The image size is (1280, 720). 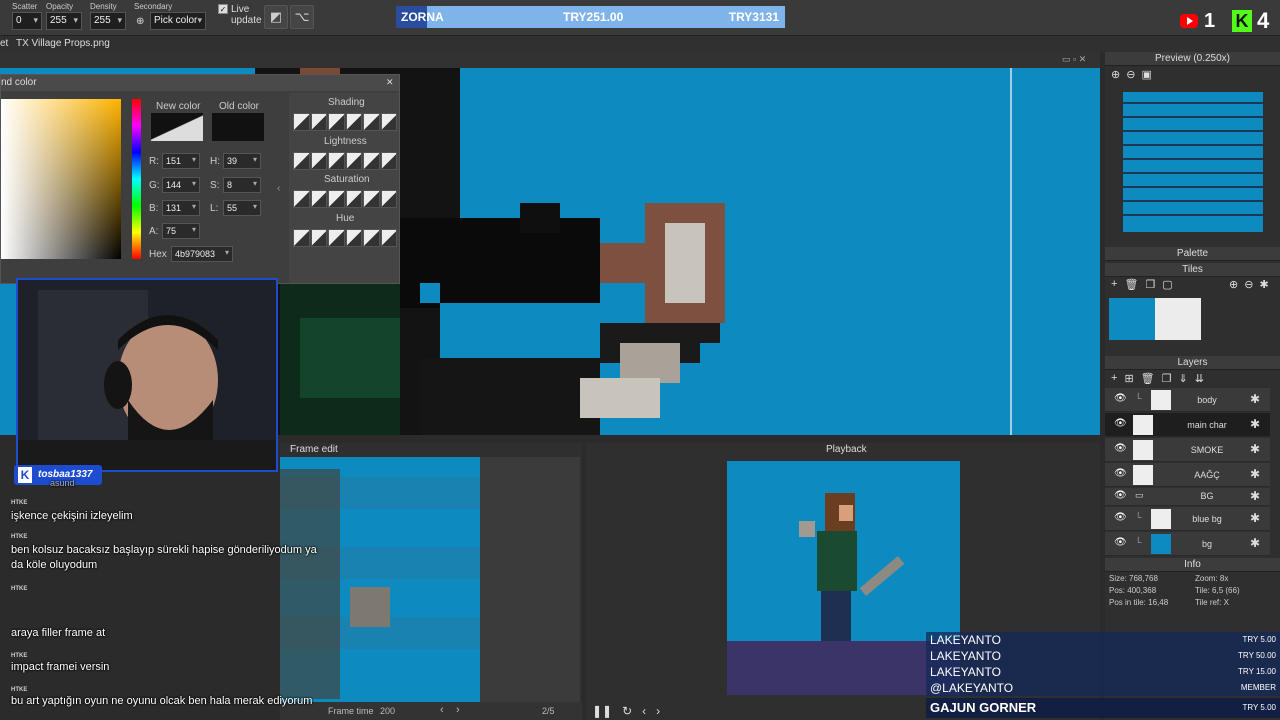 I want to click on preview-thumbnail, so click(x=1193, y=162).